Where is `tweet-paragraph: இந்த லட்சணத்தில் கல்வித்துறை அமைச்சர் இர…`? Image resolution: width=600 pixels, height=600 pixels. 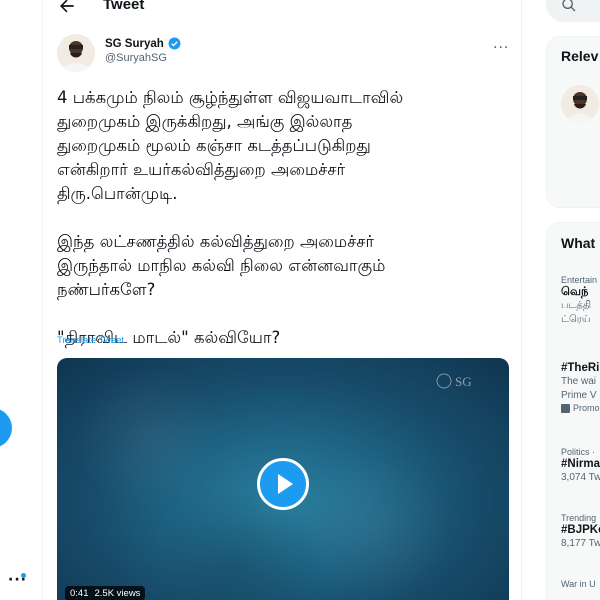
tweet-paragraph: இந்த லட்சணத்தில் கல்வித்துறை அமைச்சர் இர… is located at coordinates (221, 265).